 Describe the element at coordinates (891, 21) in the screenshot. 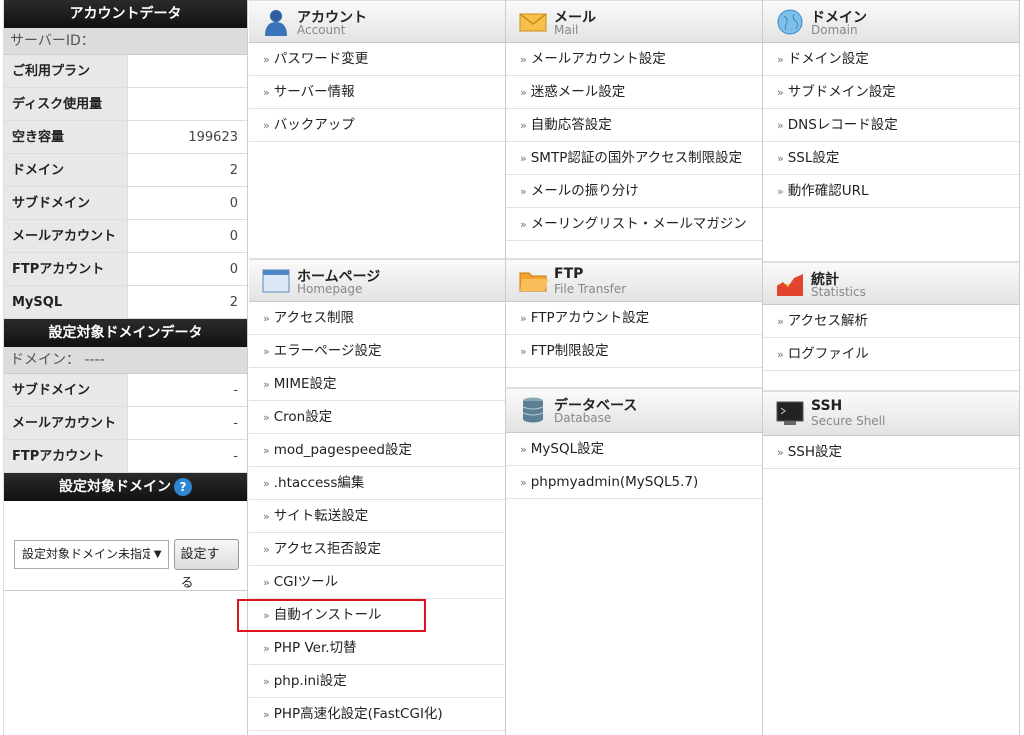

I see `section-header-domain: ドメイン Domain` at that location.